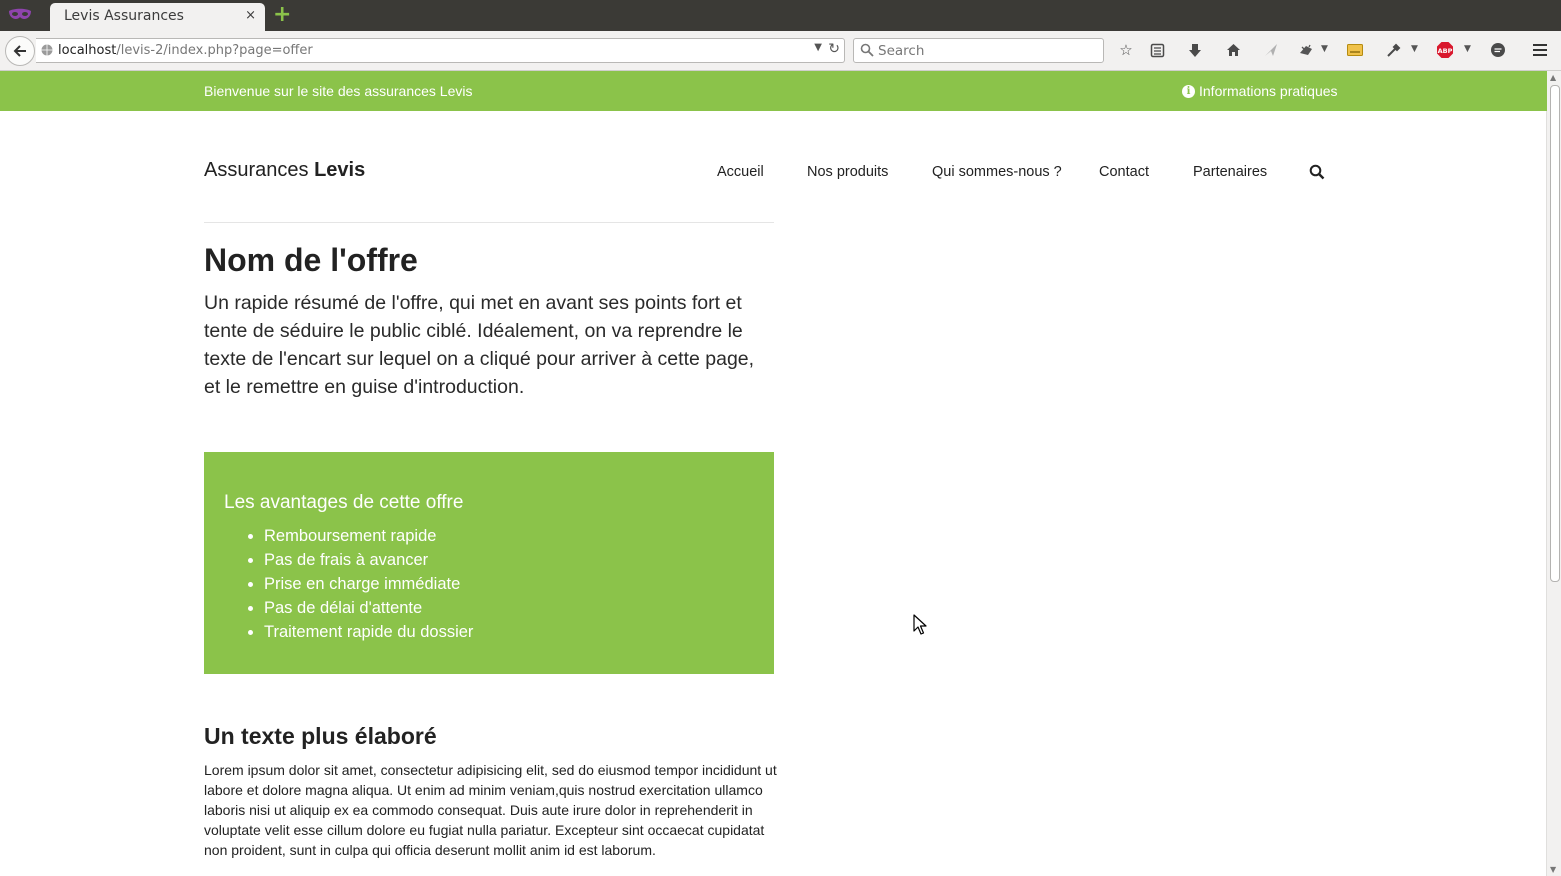 The width and height of the screenshot is (1561, 876). Describe the element at coordinates (340, 170) in the screenshot. I see `brand-name: Levis` at that location.